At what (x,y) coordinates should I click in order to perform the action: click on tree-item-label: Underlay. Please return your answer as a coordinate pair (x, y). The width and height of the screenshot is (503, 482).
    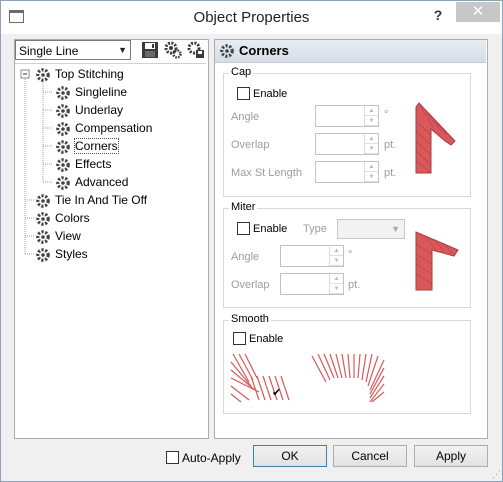
    Looking at the image, I should click on (99, 110).